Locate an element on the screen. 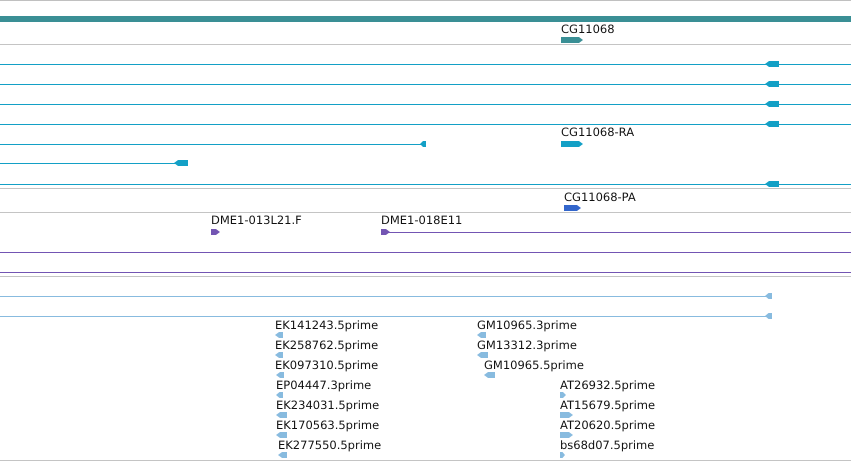 Image resolution: width=851 pixels, height=461 pixels. feature-label: EK141243.5prime is located at coordinates (326, 325).